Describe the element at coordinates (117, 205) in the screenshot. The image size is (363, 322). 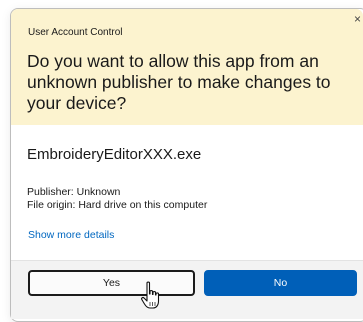
I see `file-origin-info: File origin: Hard drive on this computer` at that location.